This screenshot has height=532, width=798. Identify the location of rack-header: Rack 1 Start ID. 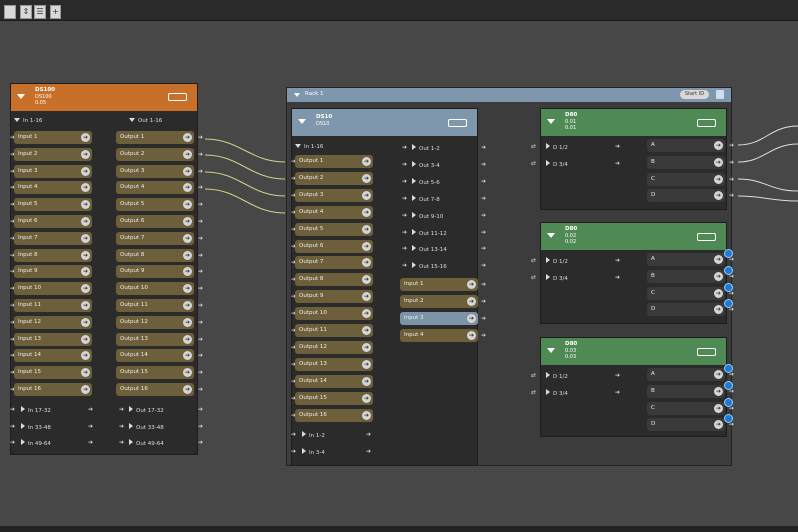
(509, 95).